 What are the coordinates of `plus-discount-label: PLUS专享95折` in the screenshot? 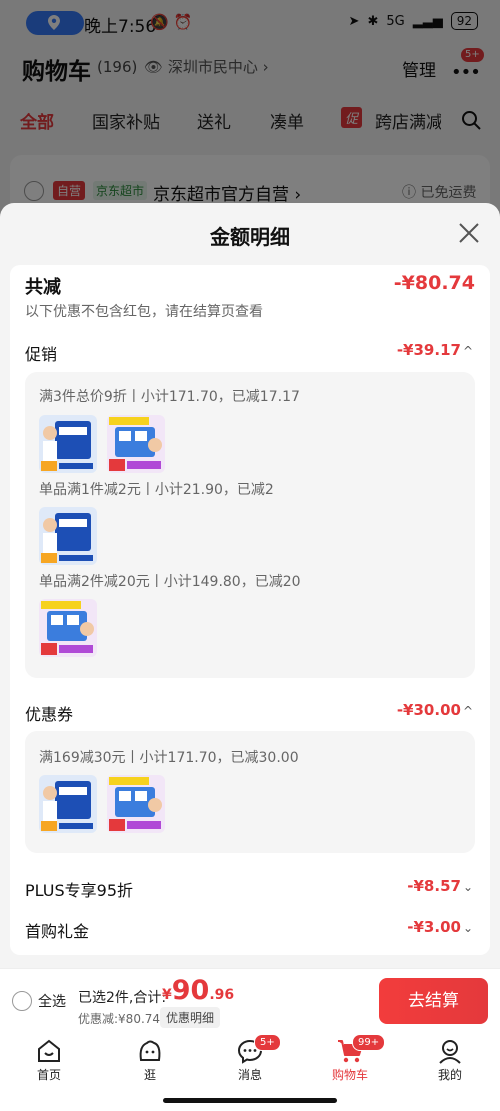 It's located at (79, 890).